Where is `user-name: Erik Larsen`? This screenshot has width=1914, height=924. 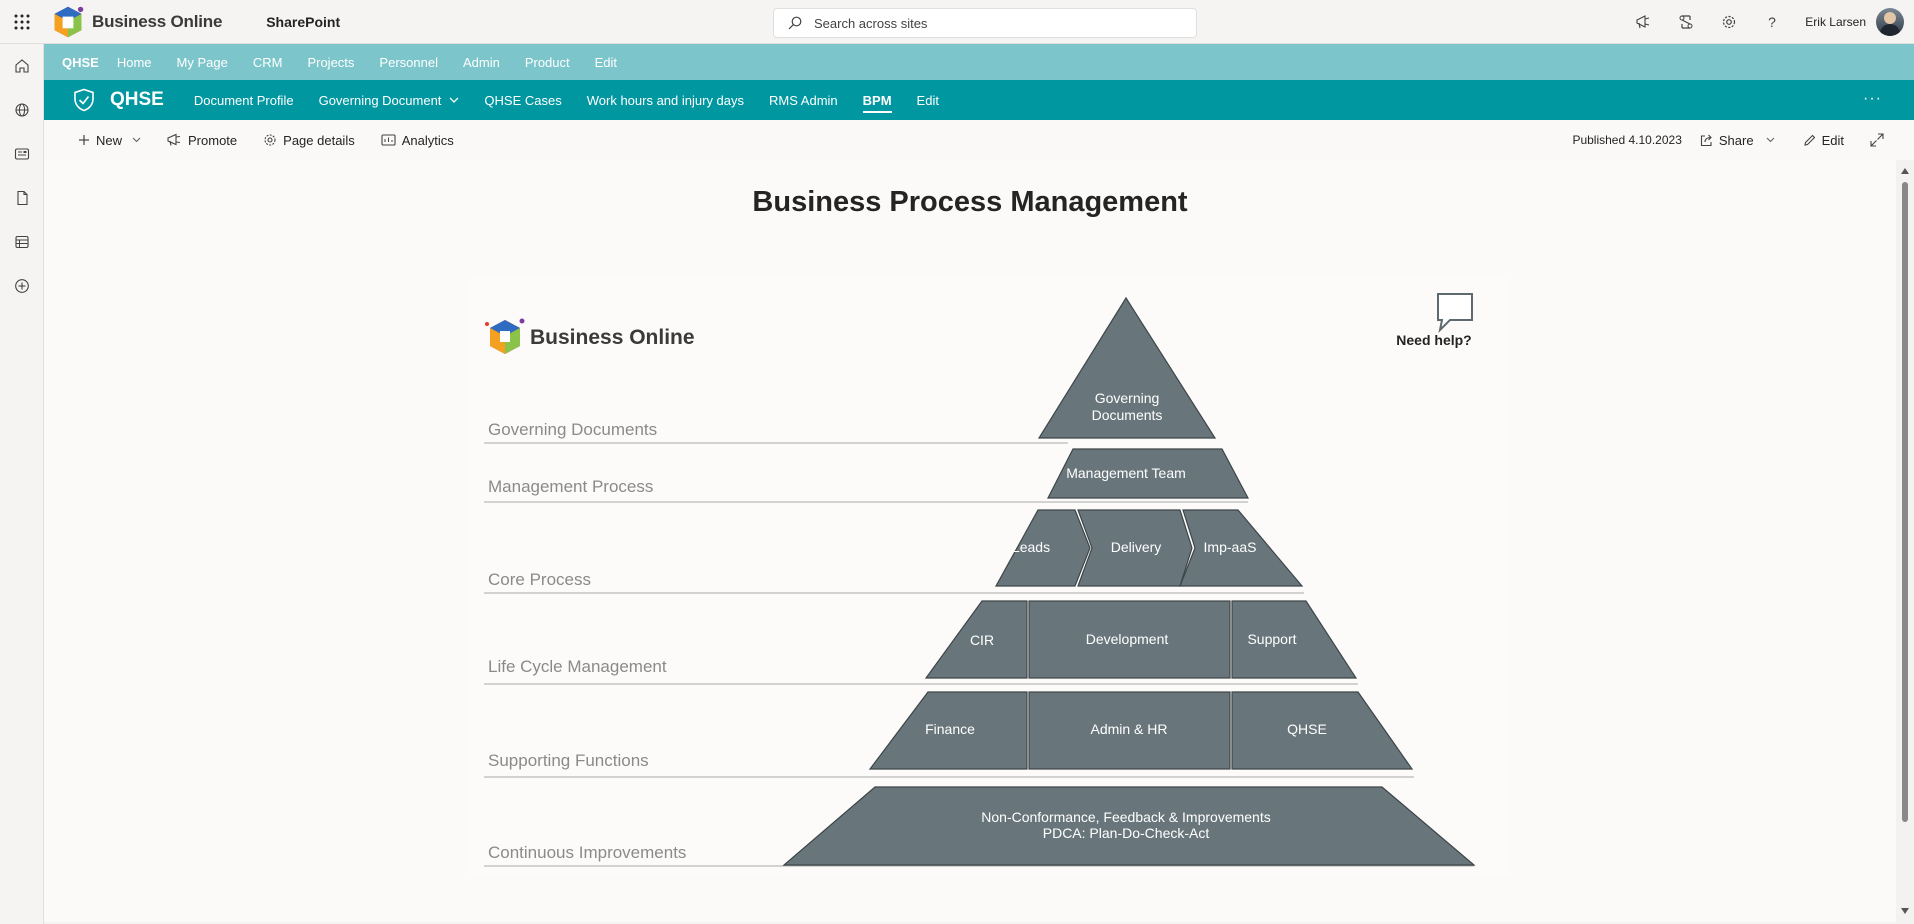
user-name: Erik Larsen is located at coordinates (1835, 22).